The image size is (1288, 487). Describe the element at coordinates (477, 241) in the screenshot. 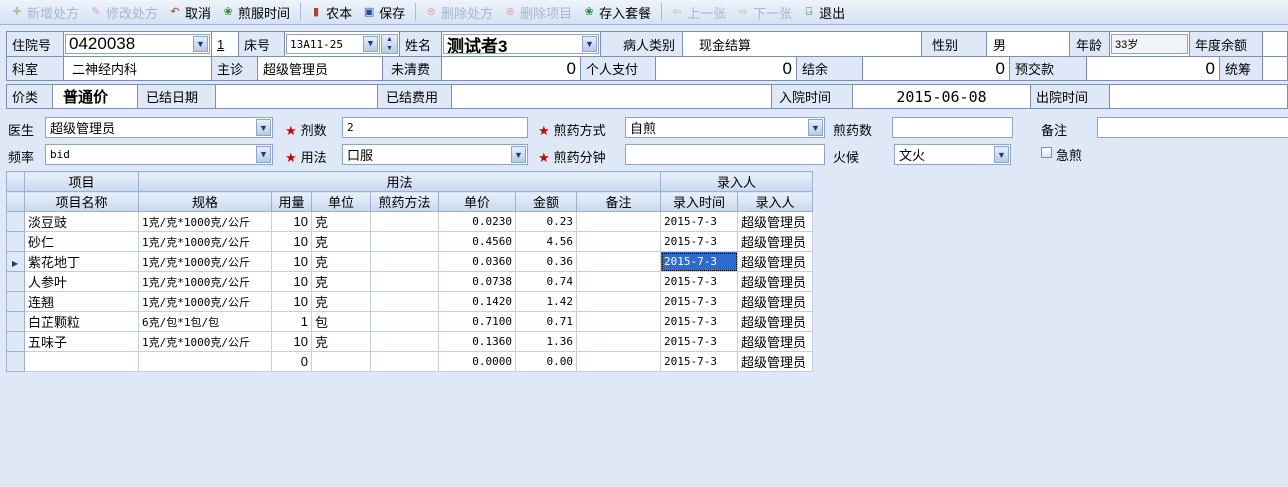

I see `table-cell: 0.4560` at that location.